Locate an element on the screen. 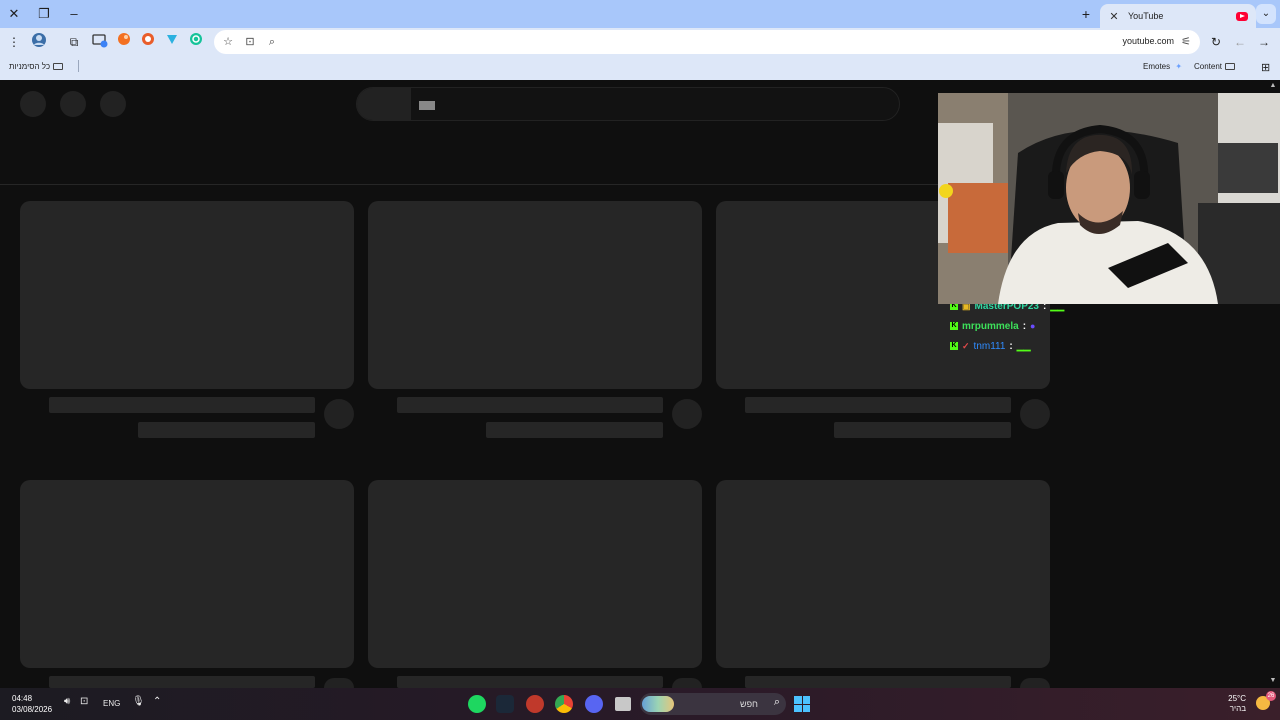  profile-avatar-icon is located at coordinates (39, 42).